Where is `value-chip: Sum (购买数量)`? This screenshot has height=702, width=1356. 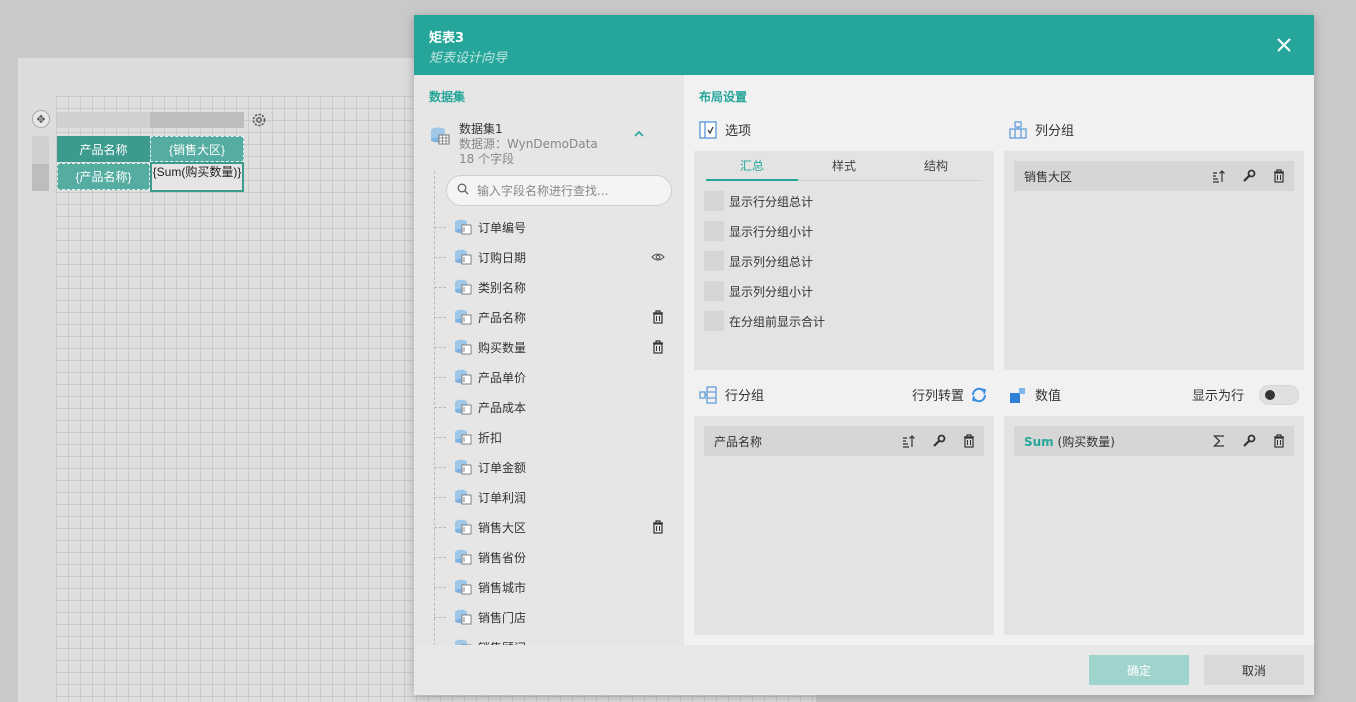 value-chip: Sum (购买数量) is located at coordinates (1154, 441).